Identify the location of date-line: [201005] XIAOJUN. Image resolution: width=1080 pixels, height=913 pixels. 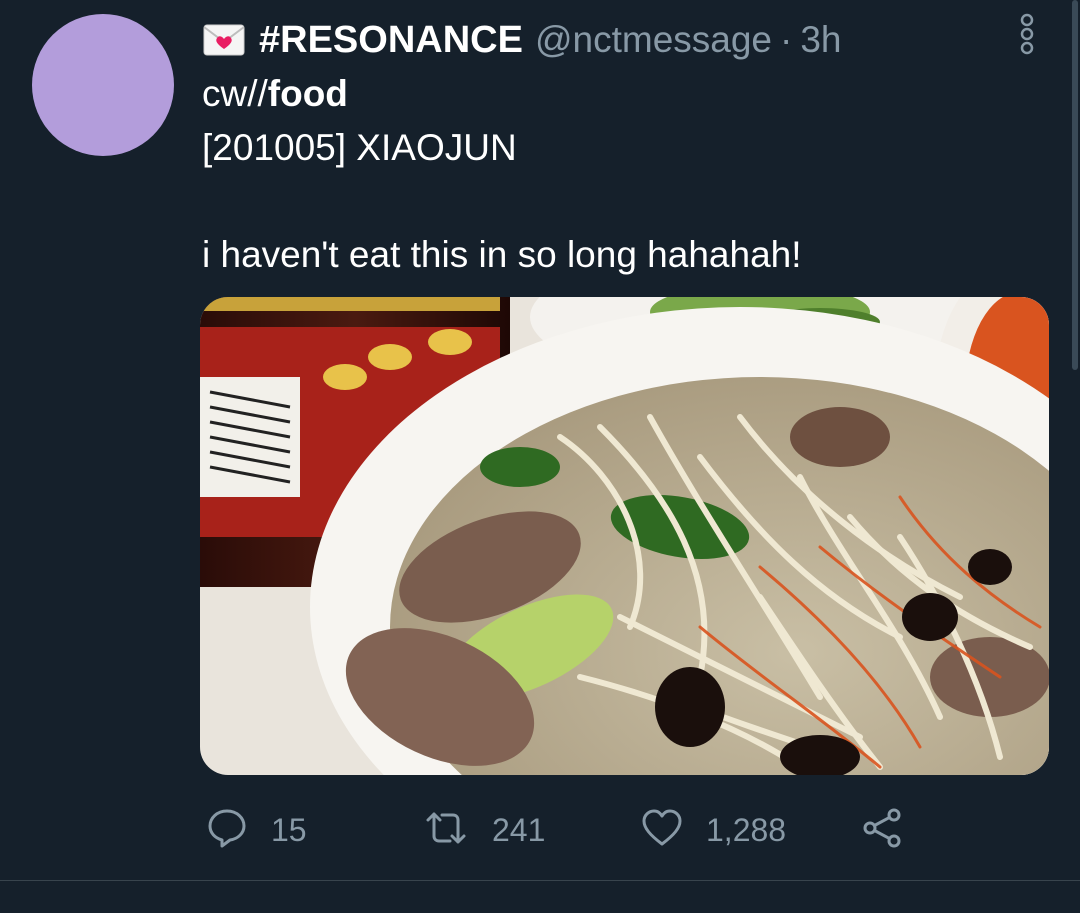
(359, 147).